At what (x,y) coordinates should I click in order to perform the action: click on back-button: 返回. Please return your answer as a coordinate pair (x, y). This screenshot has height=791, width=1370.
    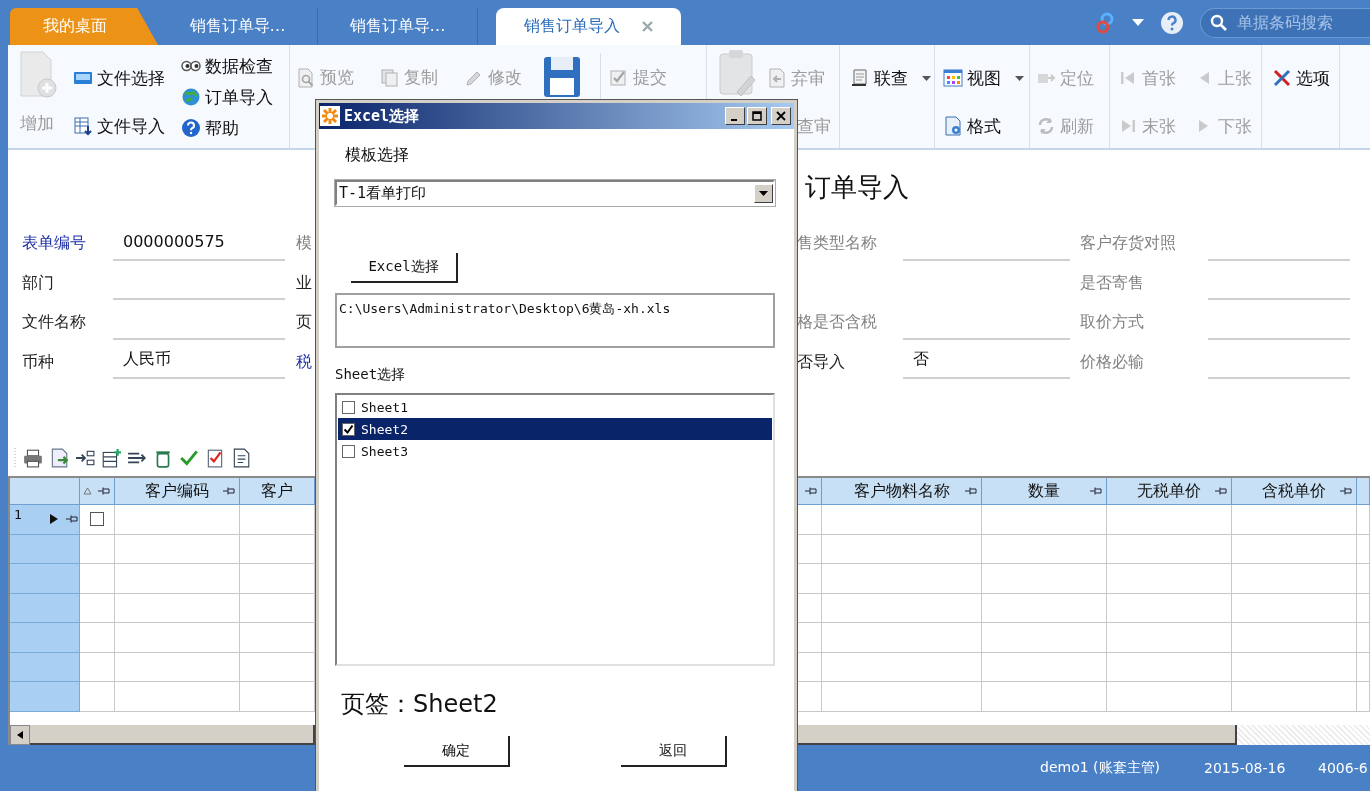
    Looking at the image, I should click on (674, 751).